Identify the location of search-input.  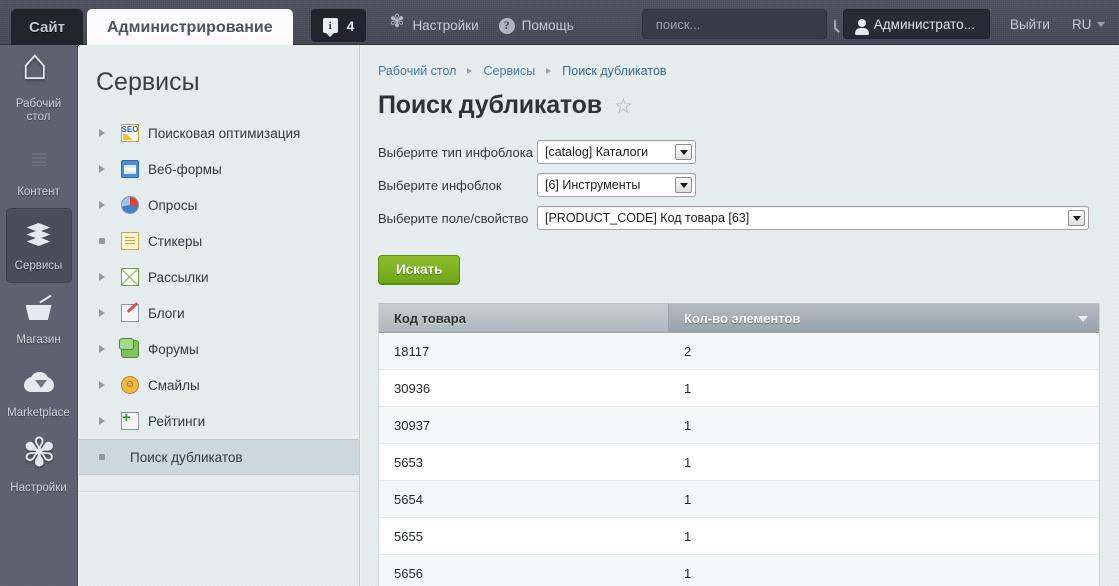
(743, 24).